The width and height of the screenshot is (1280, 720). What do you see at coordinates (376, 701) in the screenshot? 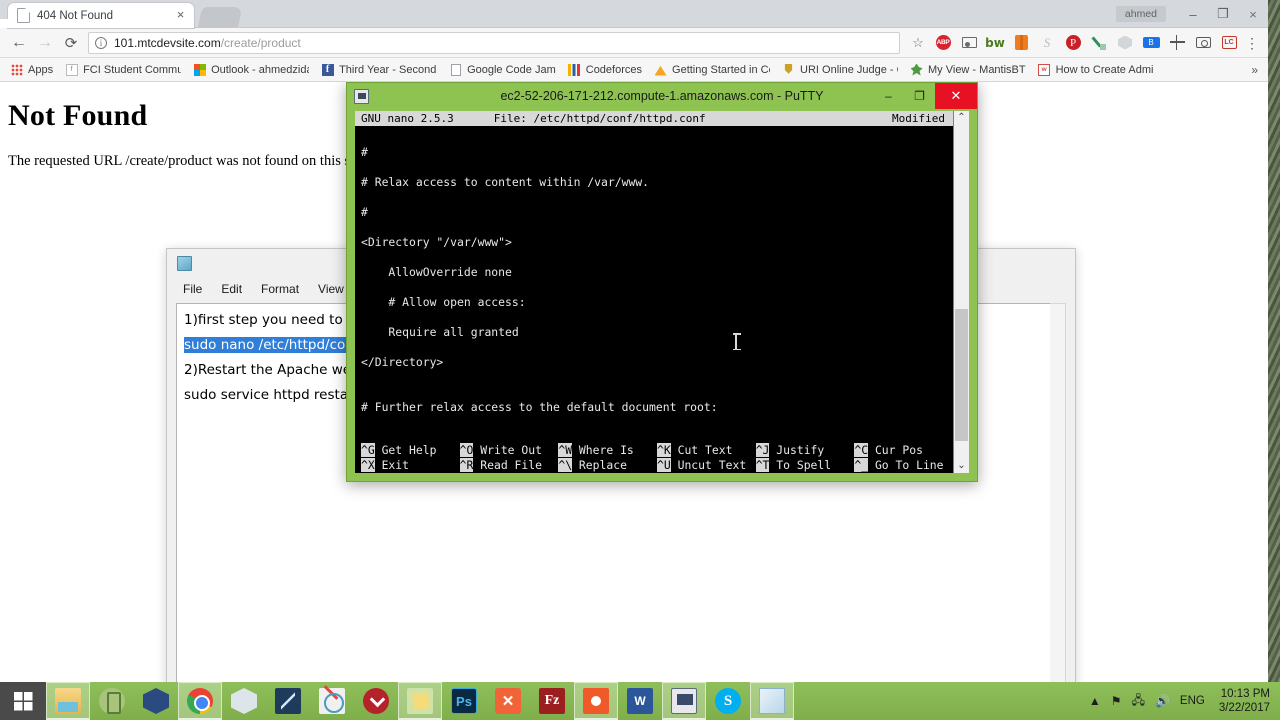
I see `taskbar-download-manager` at bounding box center [376, 701].